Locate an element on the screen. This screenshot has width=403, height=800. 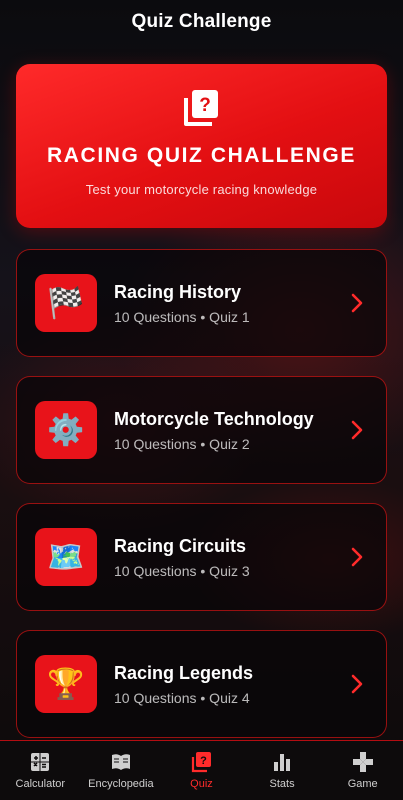
quiz-meta: 10 Questions • Quiz 1 is located at coordinates (182, 316).